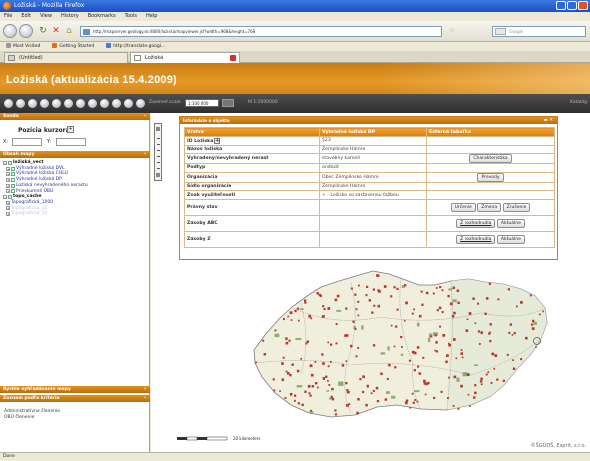  Describe the element at coordinates (70, 16) in the screenshot. I see `menu-history: History` at that location.